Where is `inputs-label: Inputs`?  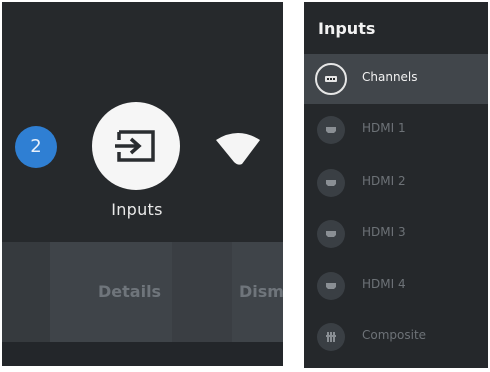 inputs-label: Inputs is located at coordinates (137, 209).